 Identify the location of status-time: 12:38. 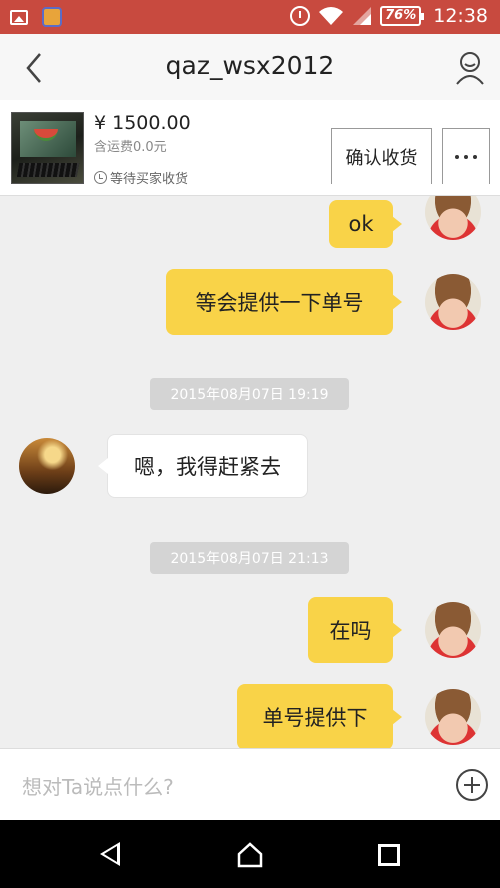
(460, 16).